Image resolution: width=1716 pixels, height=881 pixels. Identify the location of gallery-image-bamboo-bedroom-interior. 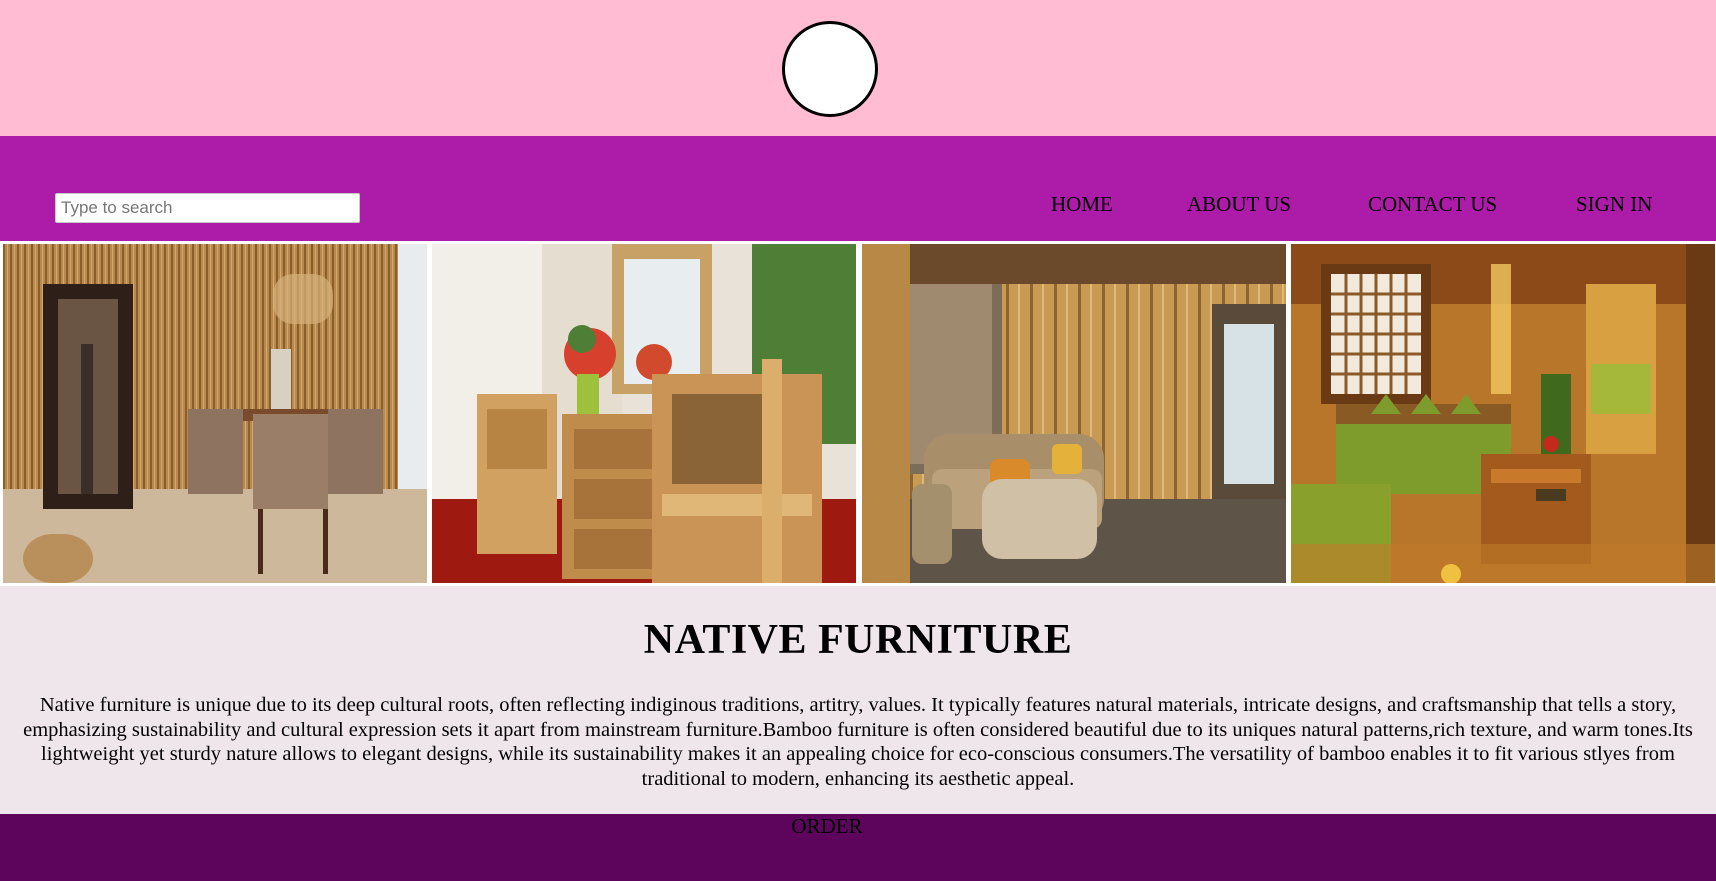
(1503, 413).